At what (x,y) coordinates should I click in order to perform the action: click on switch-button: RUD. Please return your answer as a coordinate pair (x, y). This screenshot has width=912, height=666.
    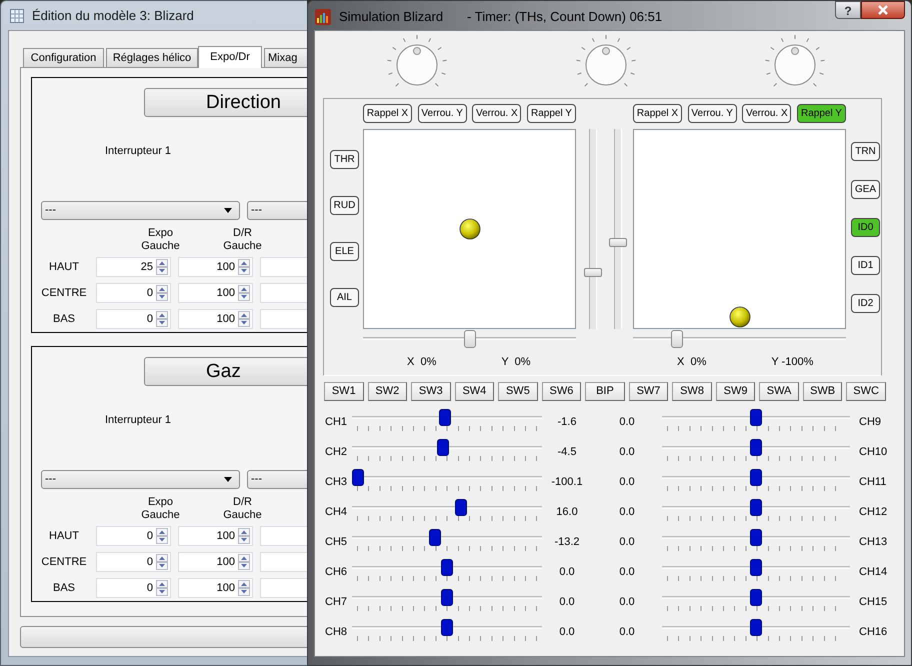
    Looking at the image, I should click on (344, 205).